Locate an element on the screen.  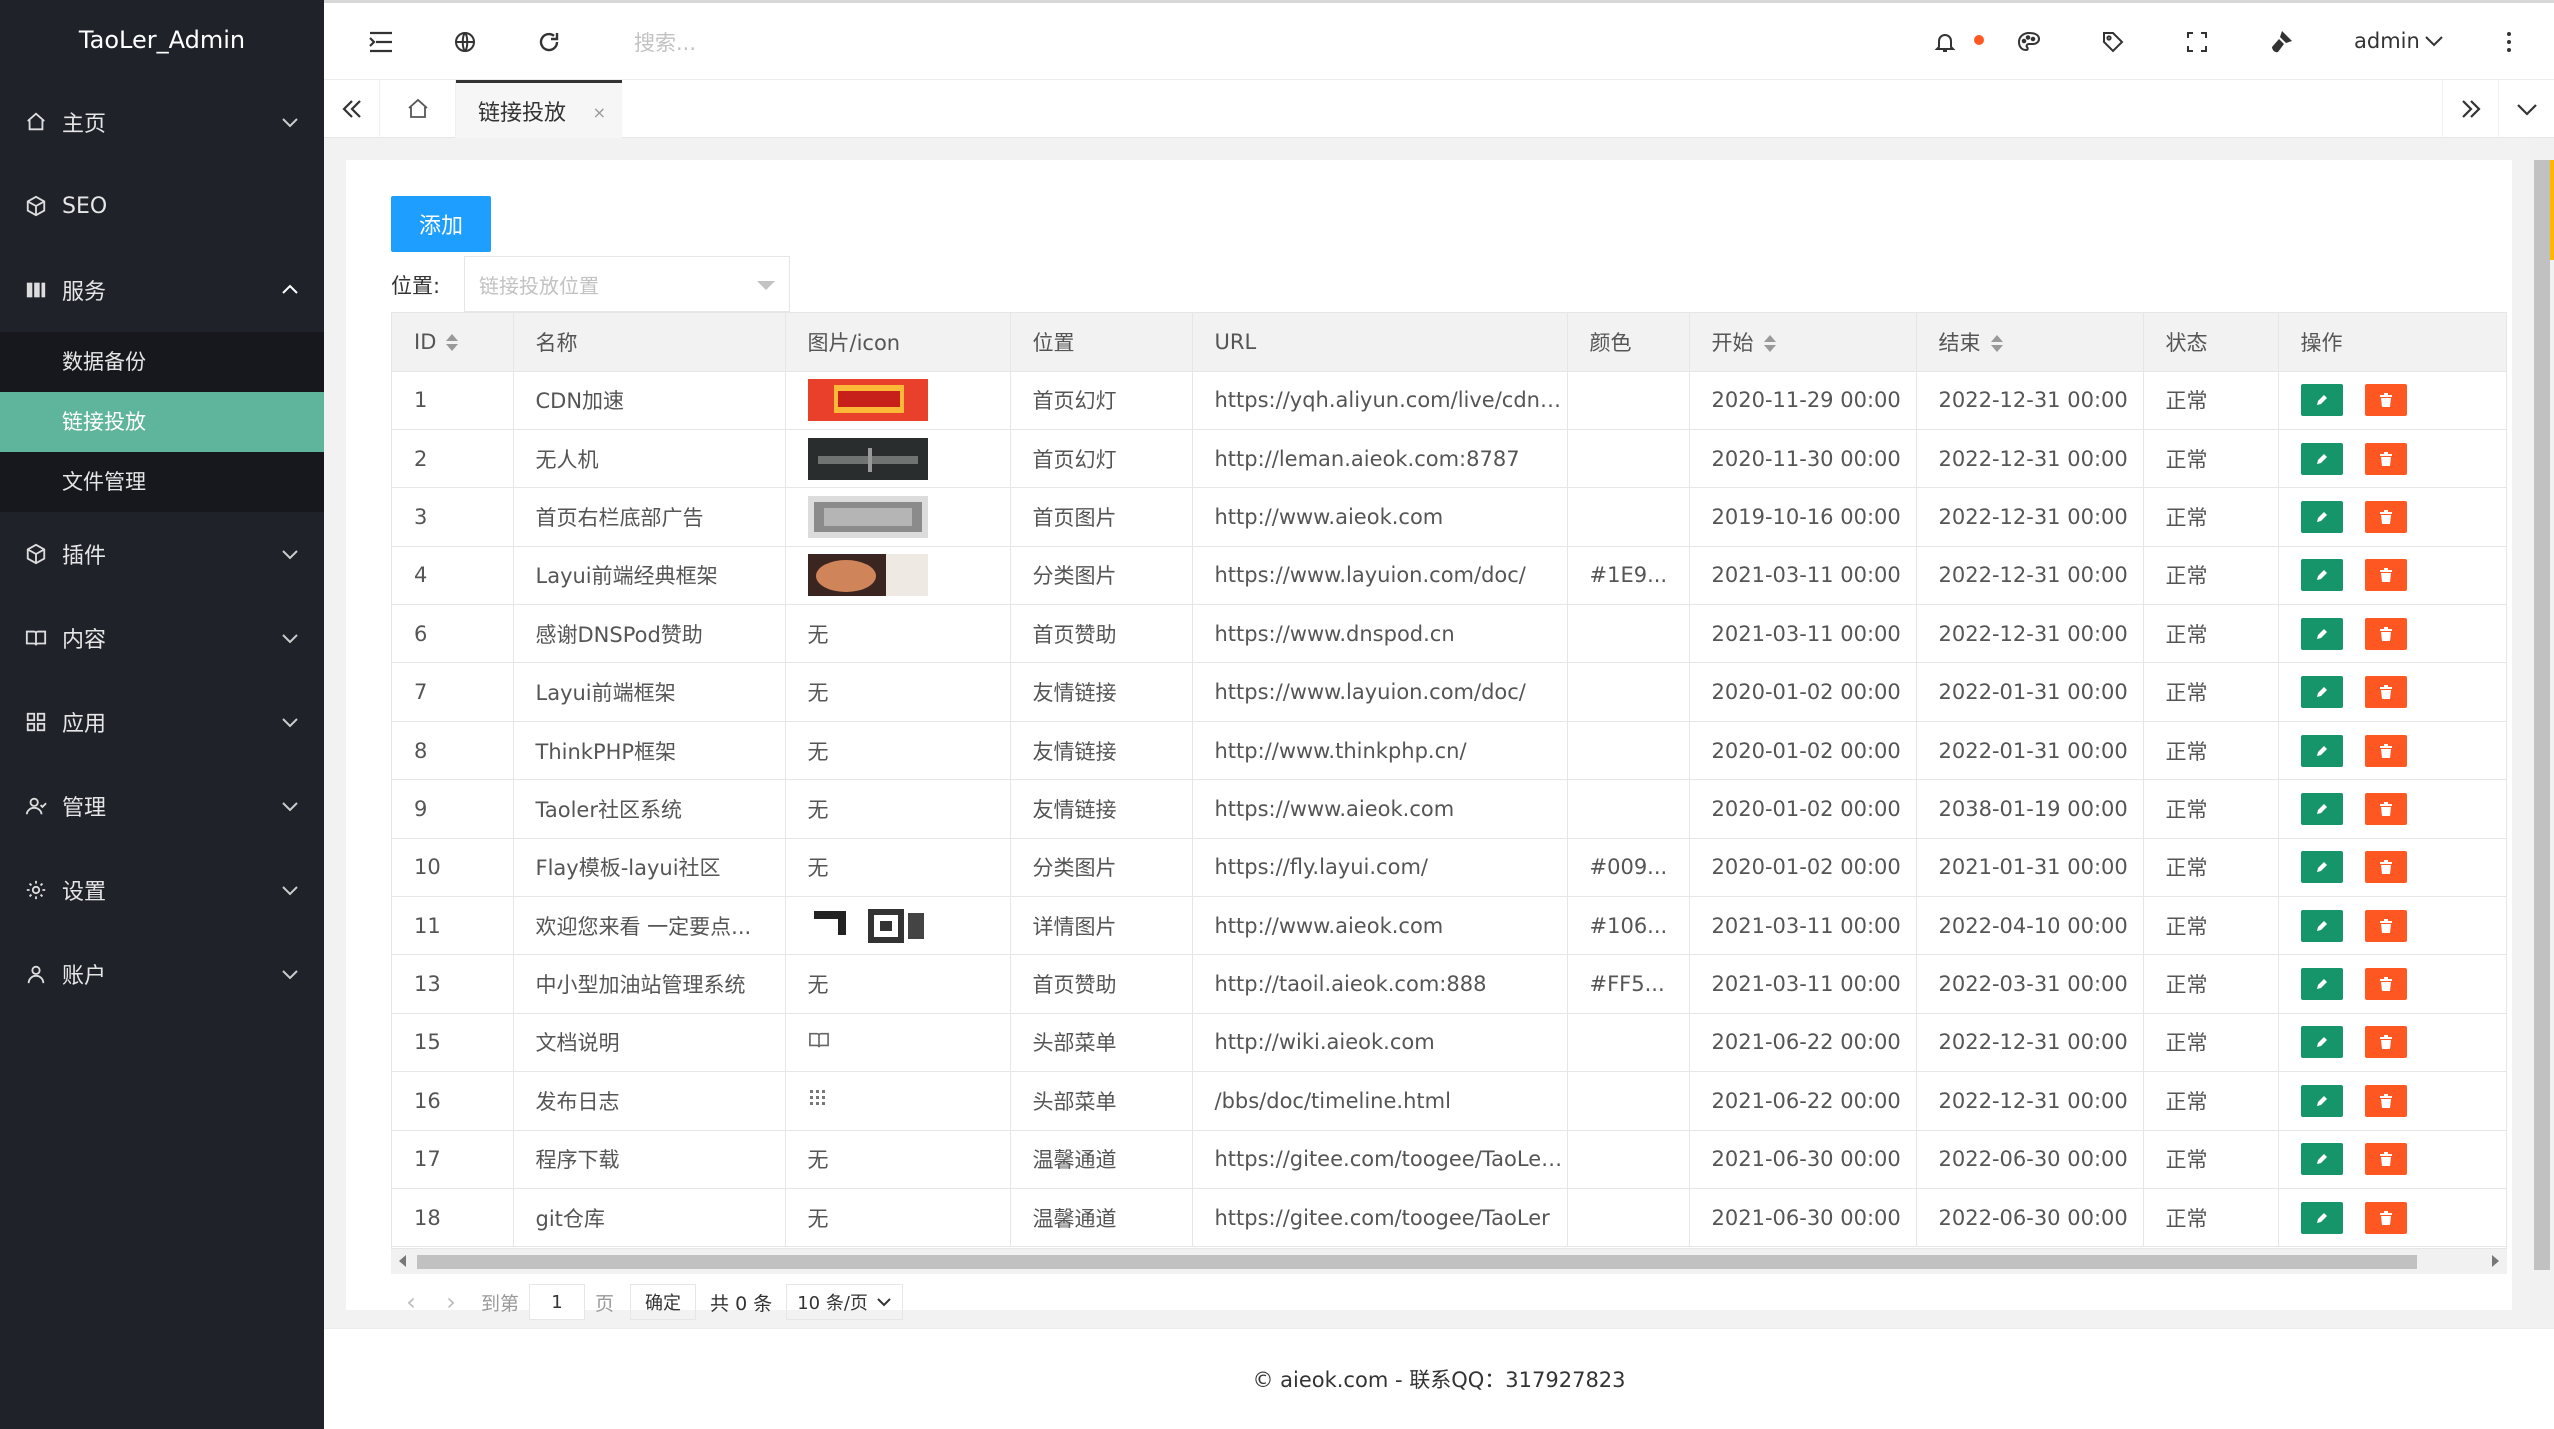
globe-icon is located at coordinates (465, 42).